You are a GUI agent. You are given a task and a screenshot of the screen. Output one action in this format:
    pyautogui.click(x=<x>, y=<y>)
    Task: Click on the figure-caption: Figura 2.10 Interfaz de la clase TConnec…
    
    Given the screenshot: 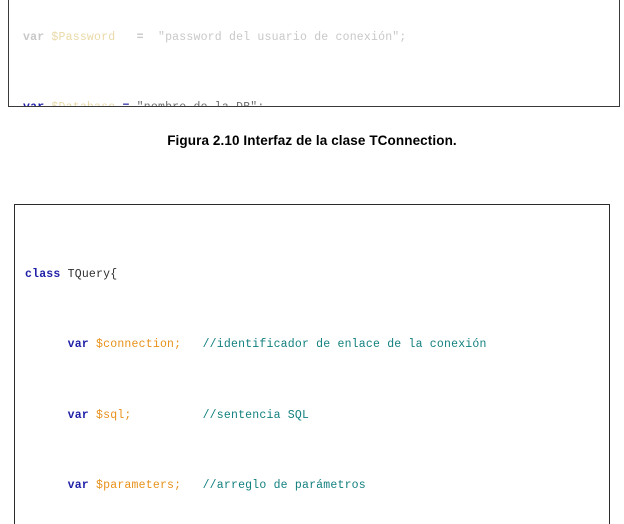 What is the action you would take?
    pyautogui.click(x=312, y=140)
    